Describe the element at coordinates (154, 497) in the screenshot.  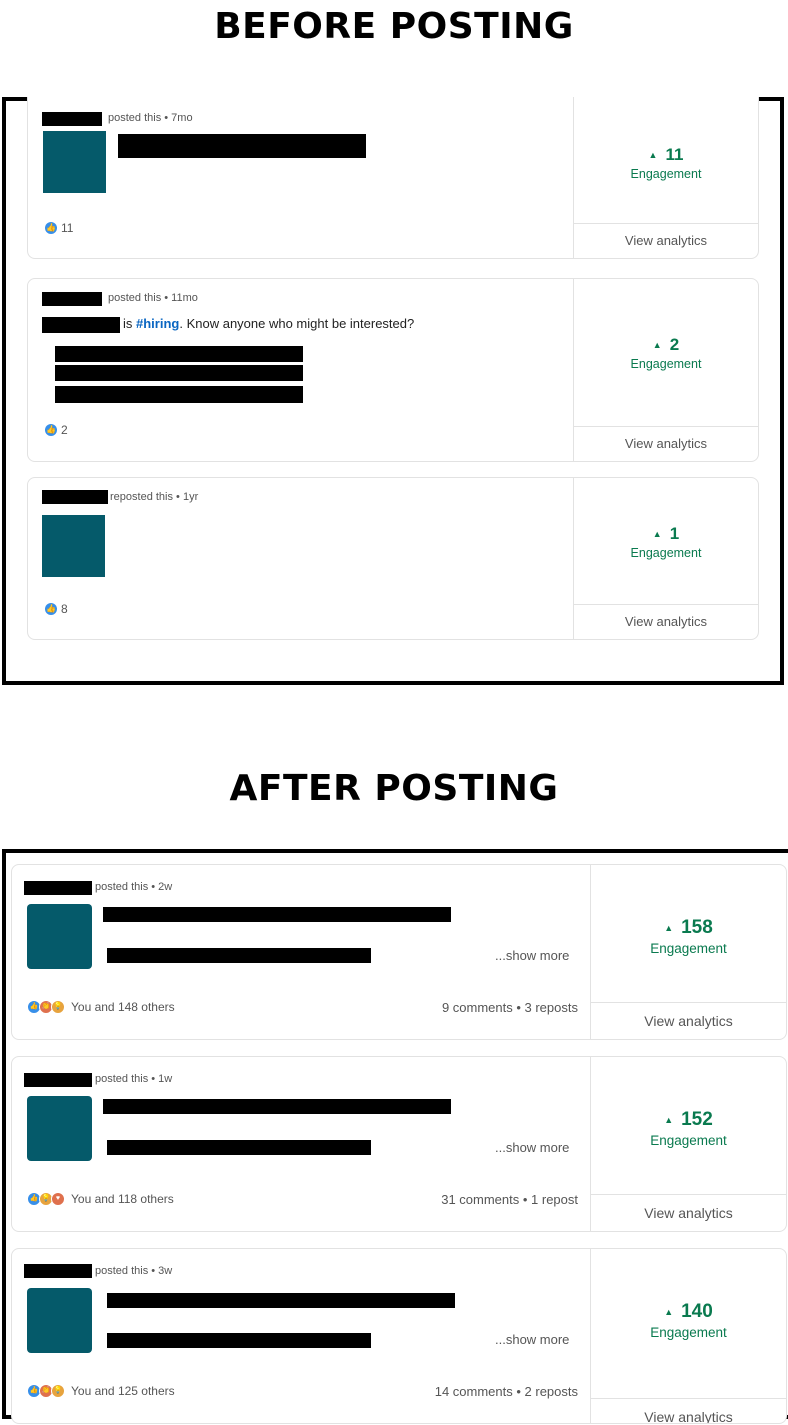
I see `post-meta: reposted this • 1yr` at that location.